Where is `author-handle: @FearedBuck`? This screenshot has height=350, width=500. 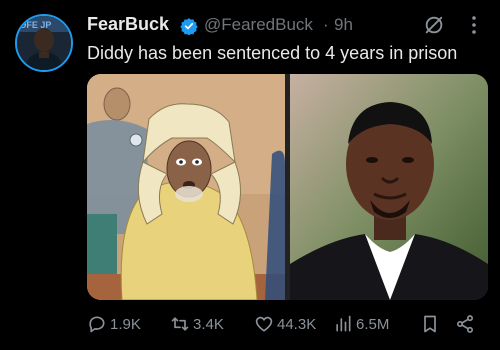
author-handle: @FearedBuck is located at coordinates (258, 25).